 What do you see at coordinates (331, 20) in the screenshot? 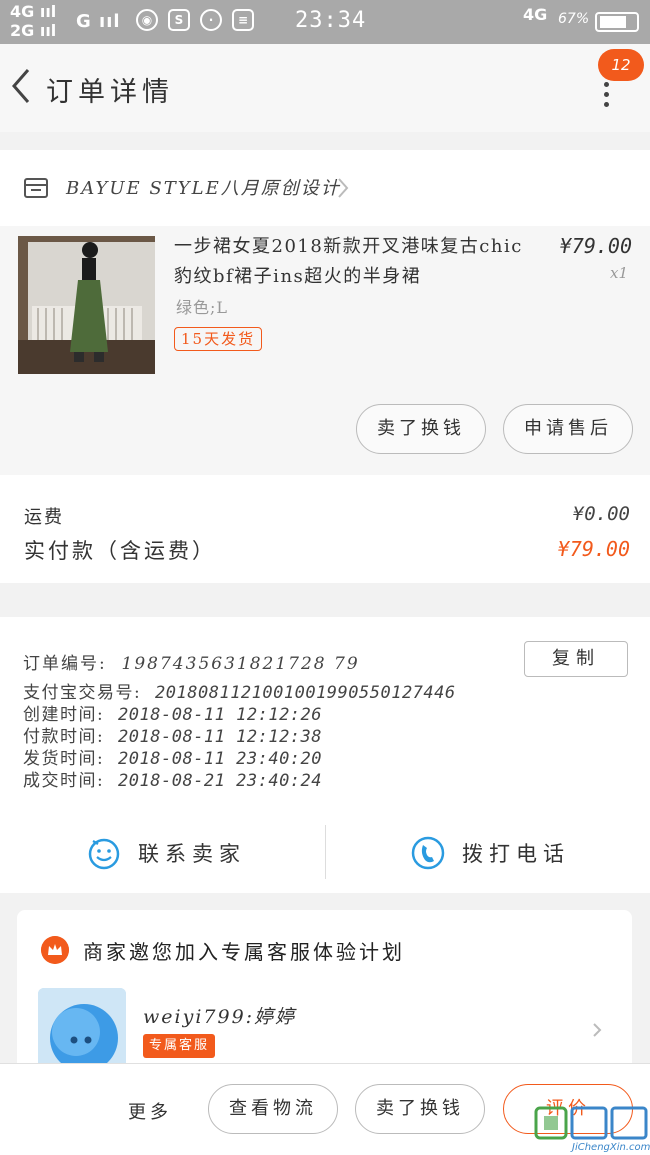
I see `clock: 23:34` at bounding box center [331, 20].